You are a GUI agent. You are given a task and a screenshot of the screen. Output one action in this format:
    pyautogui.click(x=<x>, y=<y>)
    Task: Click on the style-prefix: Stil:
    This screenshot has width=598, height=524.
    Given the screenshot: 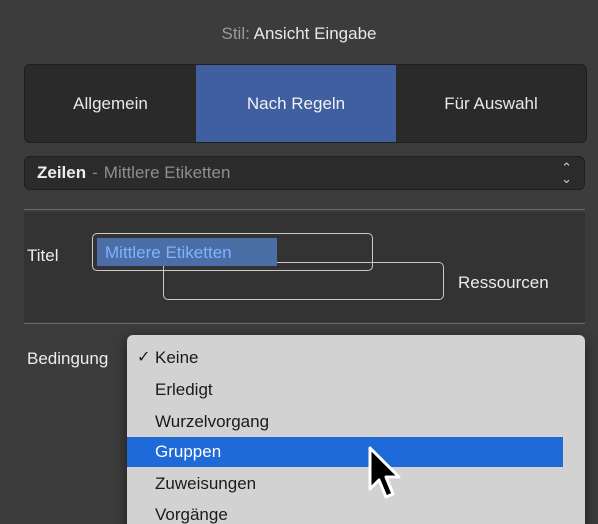 What is the action you would take?
    pyautogui.click(x=235, y=33)
    